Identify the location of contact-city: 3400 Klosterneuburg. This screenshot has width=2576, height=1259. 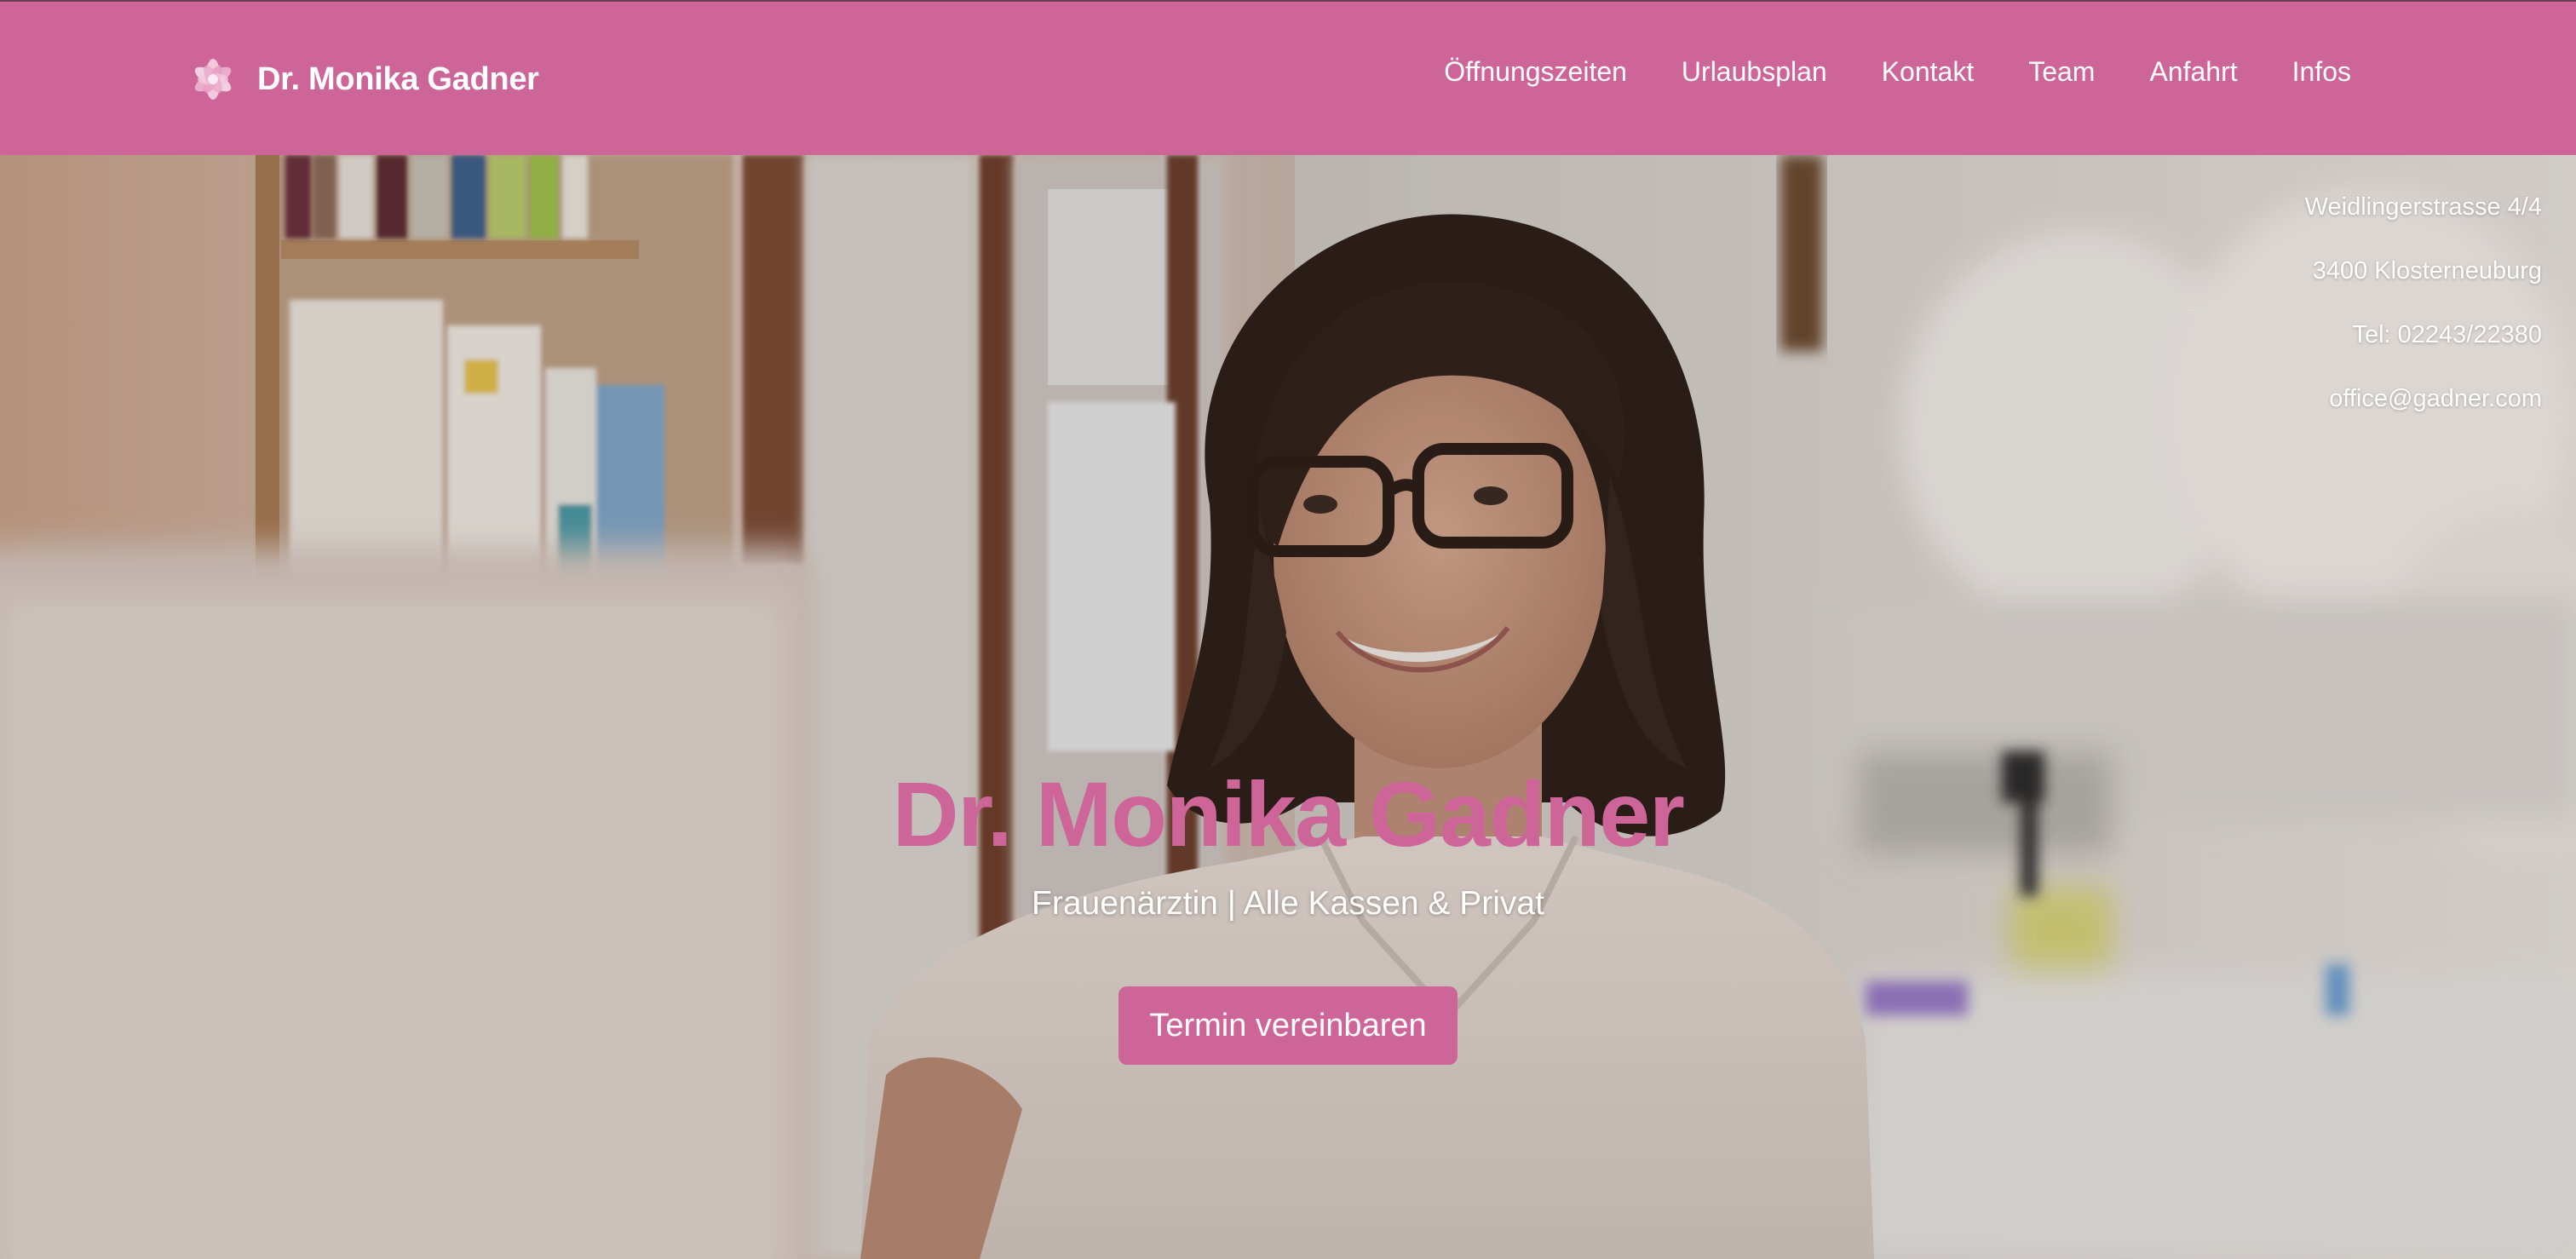
(2427, 271).